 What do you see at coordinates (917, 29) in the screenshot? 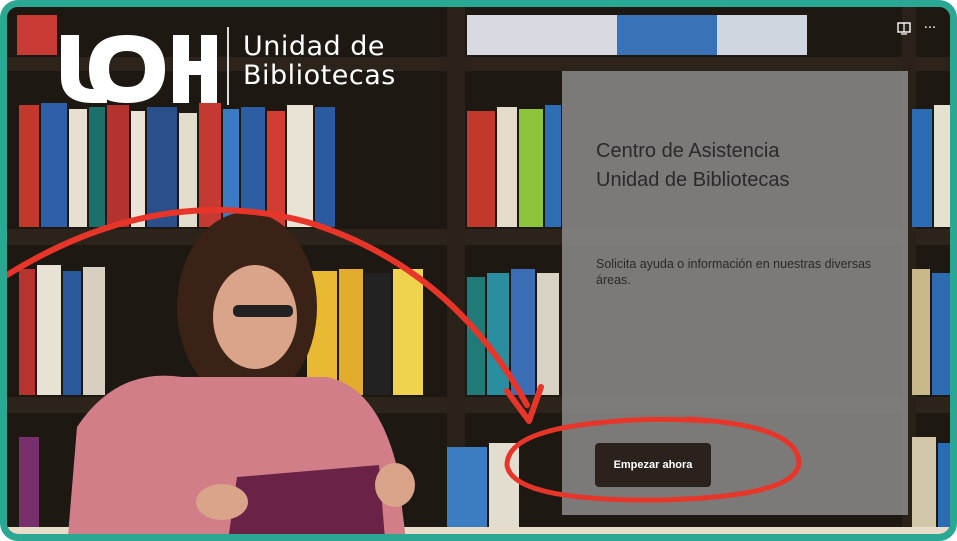
I see `top-toolbar: ···` at bounding box center [917, 29].